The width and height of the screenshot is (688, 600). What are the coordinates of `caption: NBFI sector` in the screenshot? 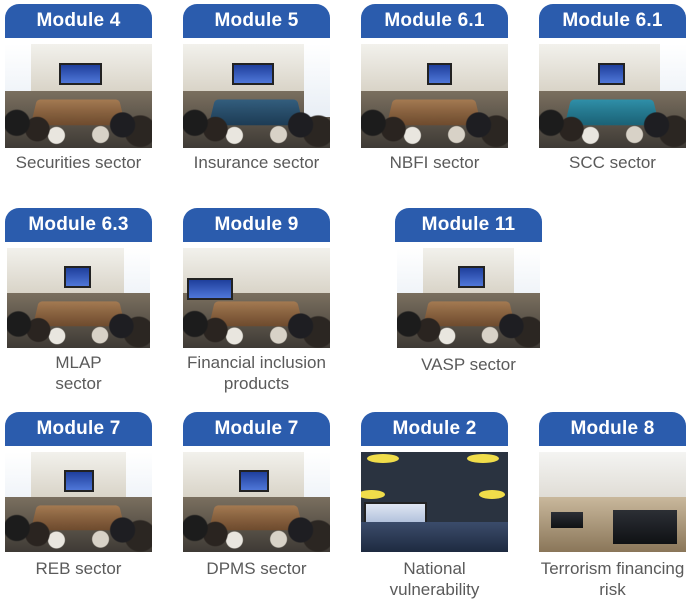 It's located at (434, 162).